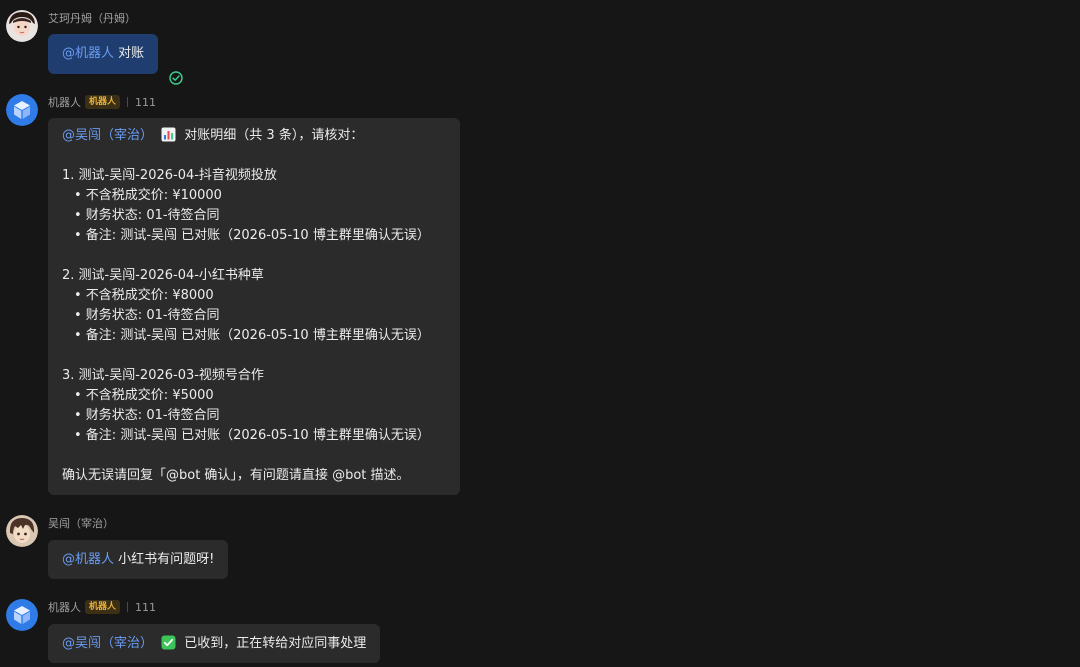 Image resolution: width=1080 pixels, height=667 pixels. Describe the element at coordinates (148, 195) in the screenshot. I see `list-item-price: • 不含税成交价: ¥10000` at that location.